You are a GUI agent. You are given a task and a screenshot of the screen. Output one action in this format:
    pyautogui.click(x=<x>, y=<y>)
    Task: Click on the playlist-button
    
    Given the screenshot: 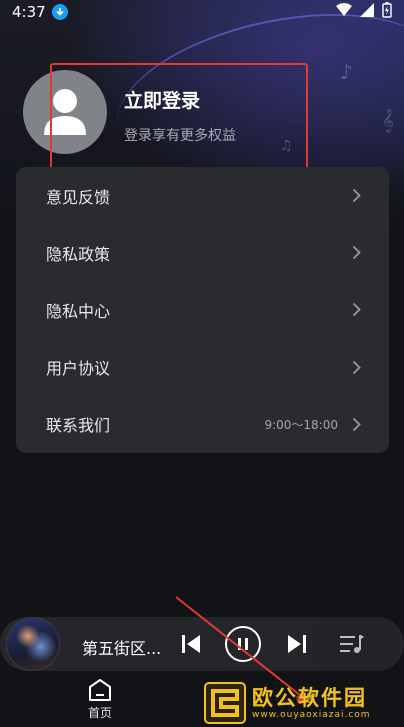 What is the action you would take?
    pyautogui.click(x=352, y=644)
    